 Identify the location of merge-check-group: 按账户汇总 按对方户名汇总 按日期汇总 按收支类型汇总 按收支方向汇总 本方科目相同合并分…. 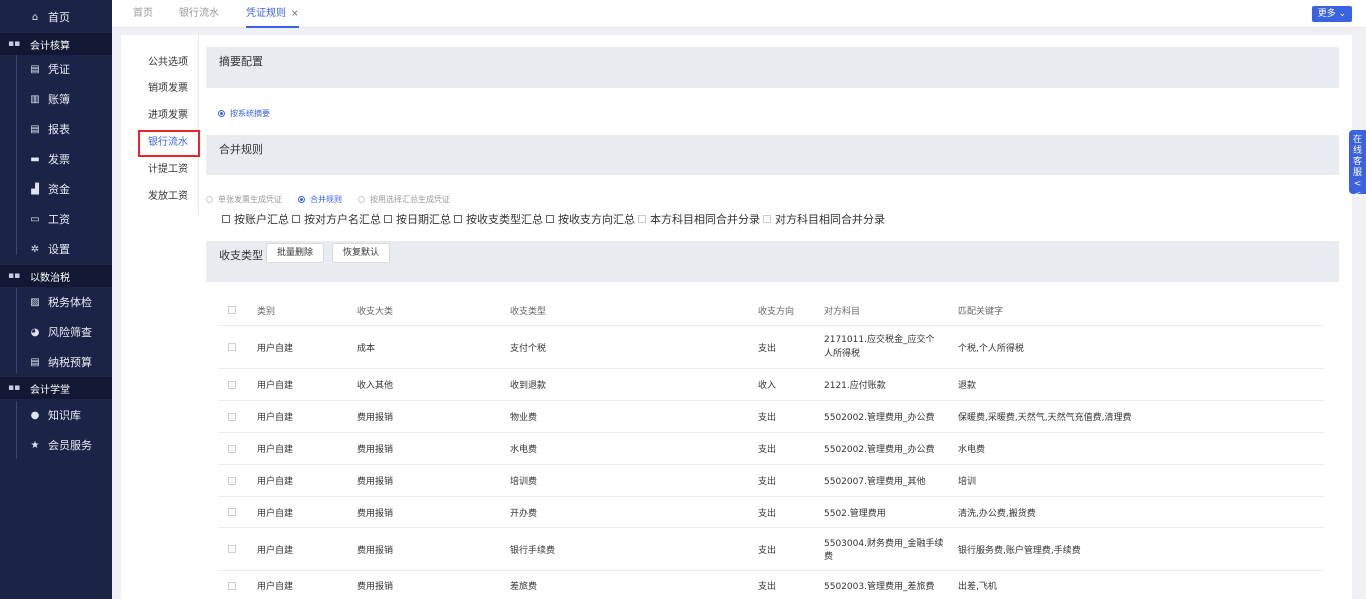
(555, 219).